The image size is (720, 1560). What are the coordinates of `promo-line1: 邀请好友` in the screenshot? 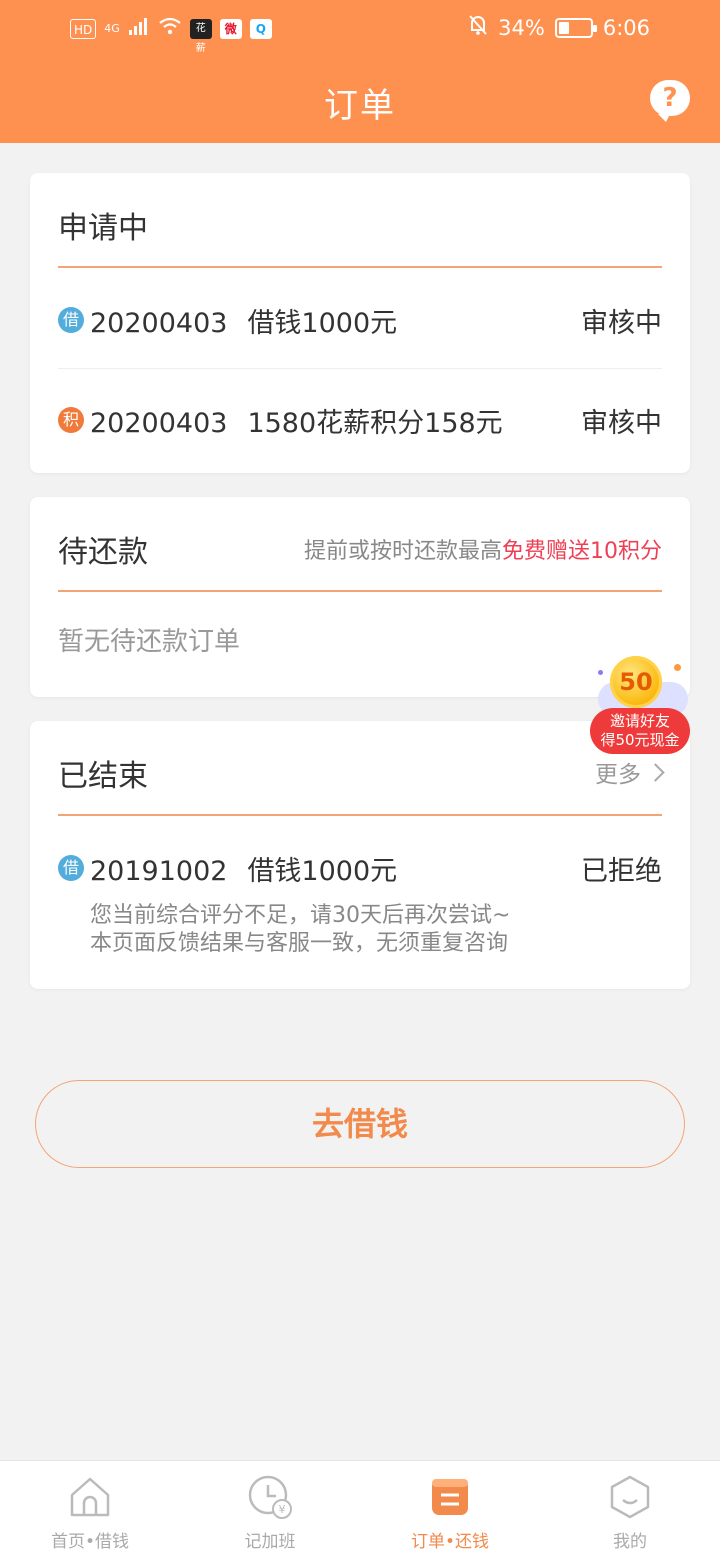 It's located at (639, 721).